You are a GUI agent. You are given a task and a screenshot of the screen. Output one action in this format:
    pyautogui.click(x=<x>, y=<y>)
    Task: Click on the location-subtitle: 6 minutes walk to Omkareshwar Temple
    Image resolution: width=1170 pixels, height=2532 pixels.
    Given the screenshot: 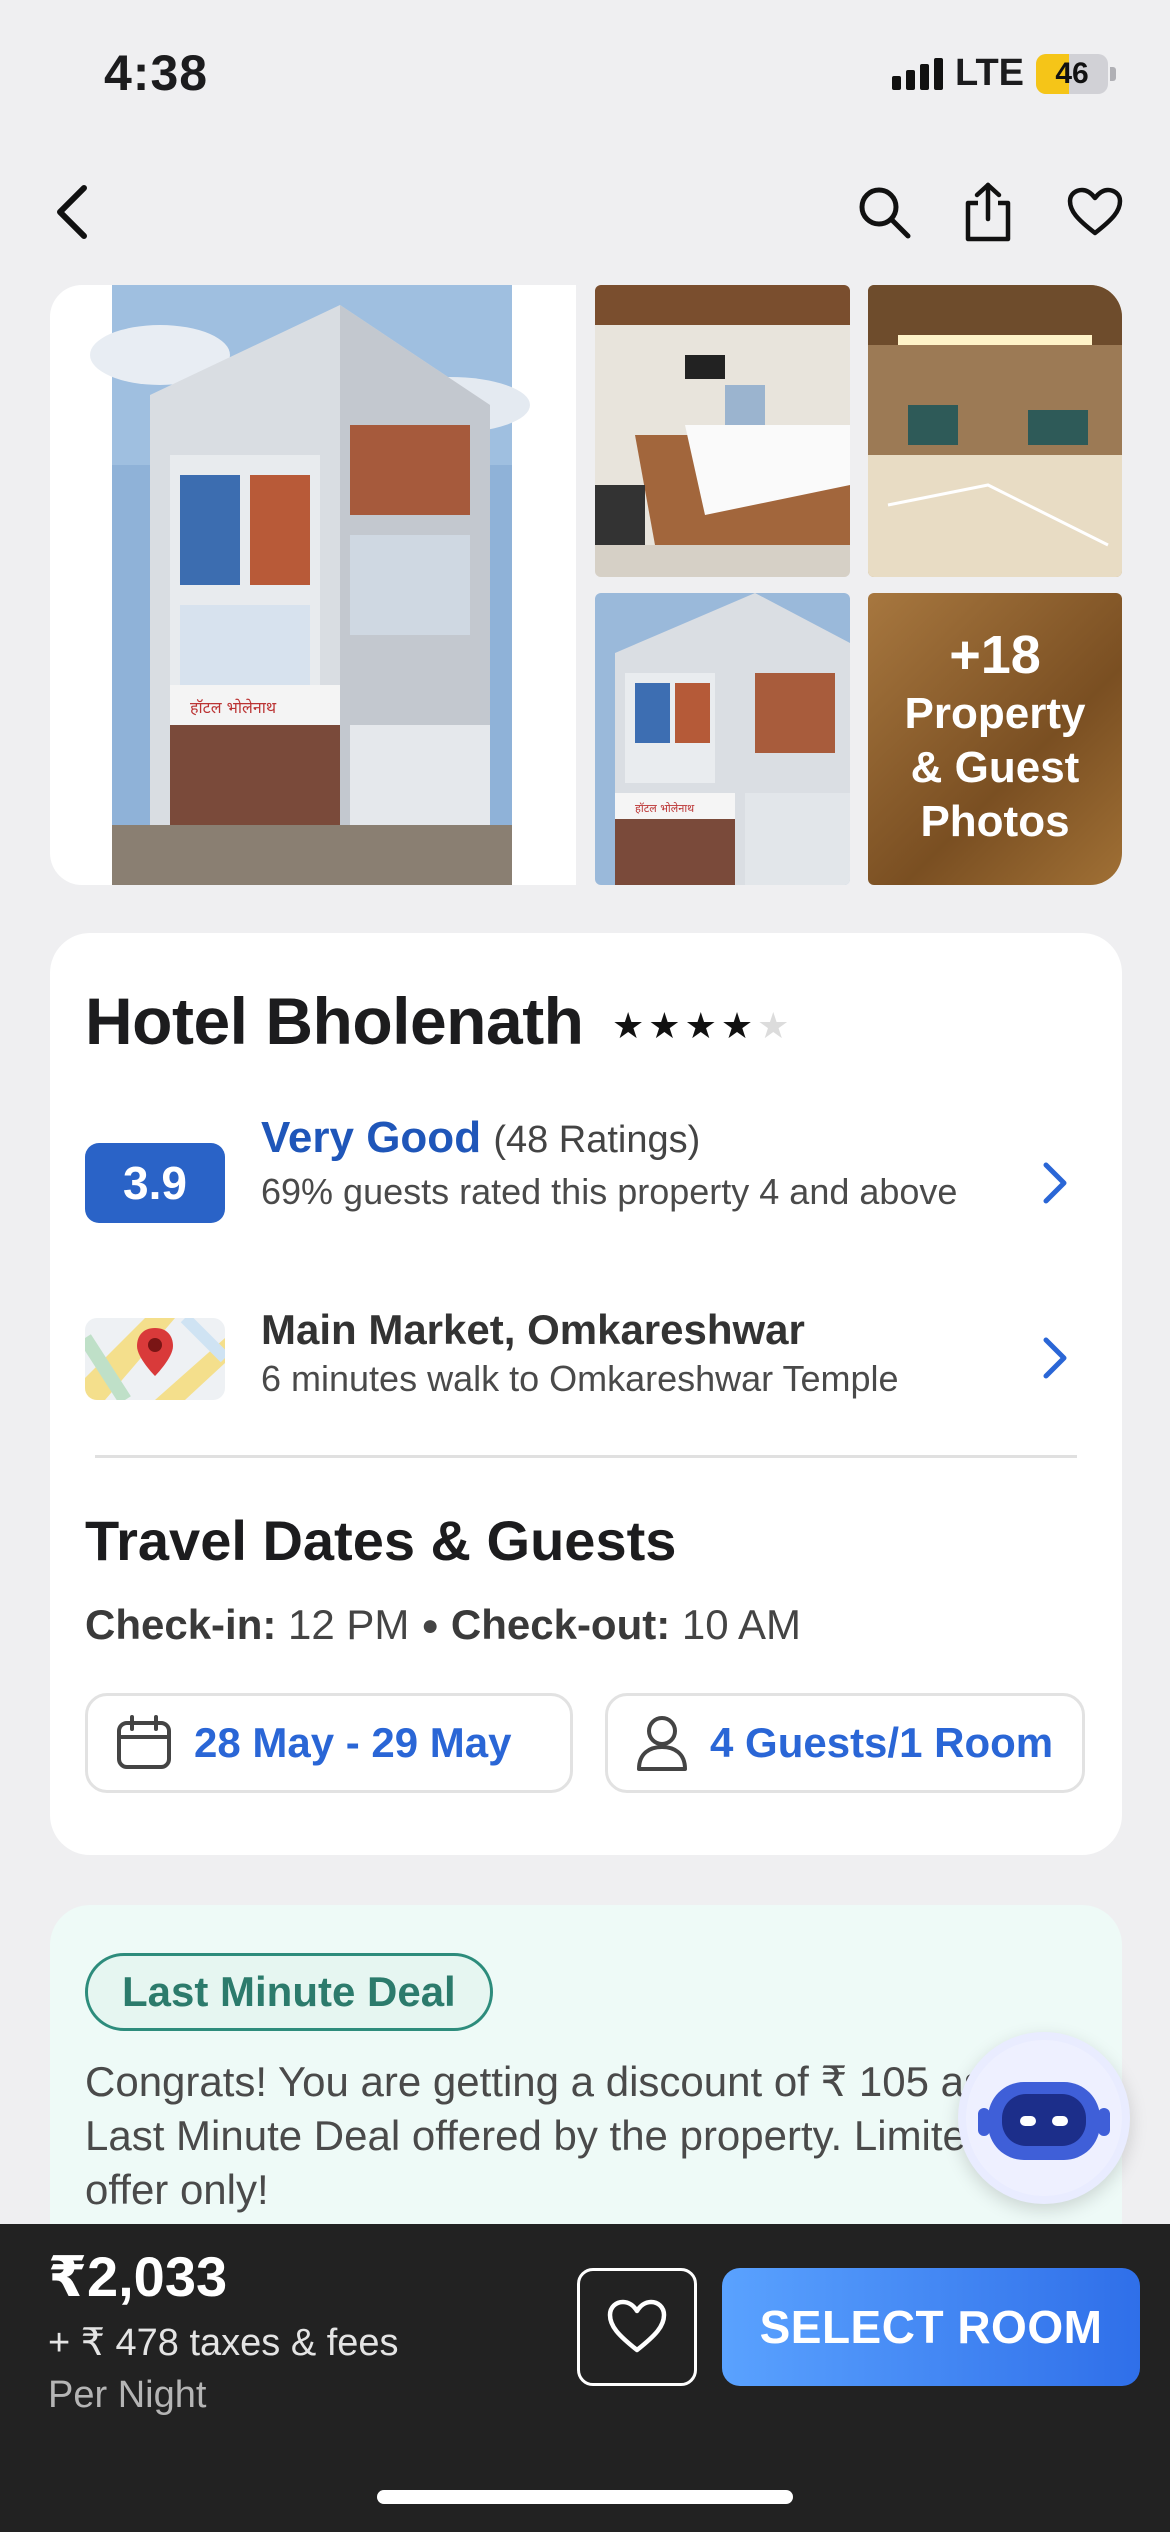 What is the action you would take?
    pyautogui.click(x=580, y=1378)
    